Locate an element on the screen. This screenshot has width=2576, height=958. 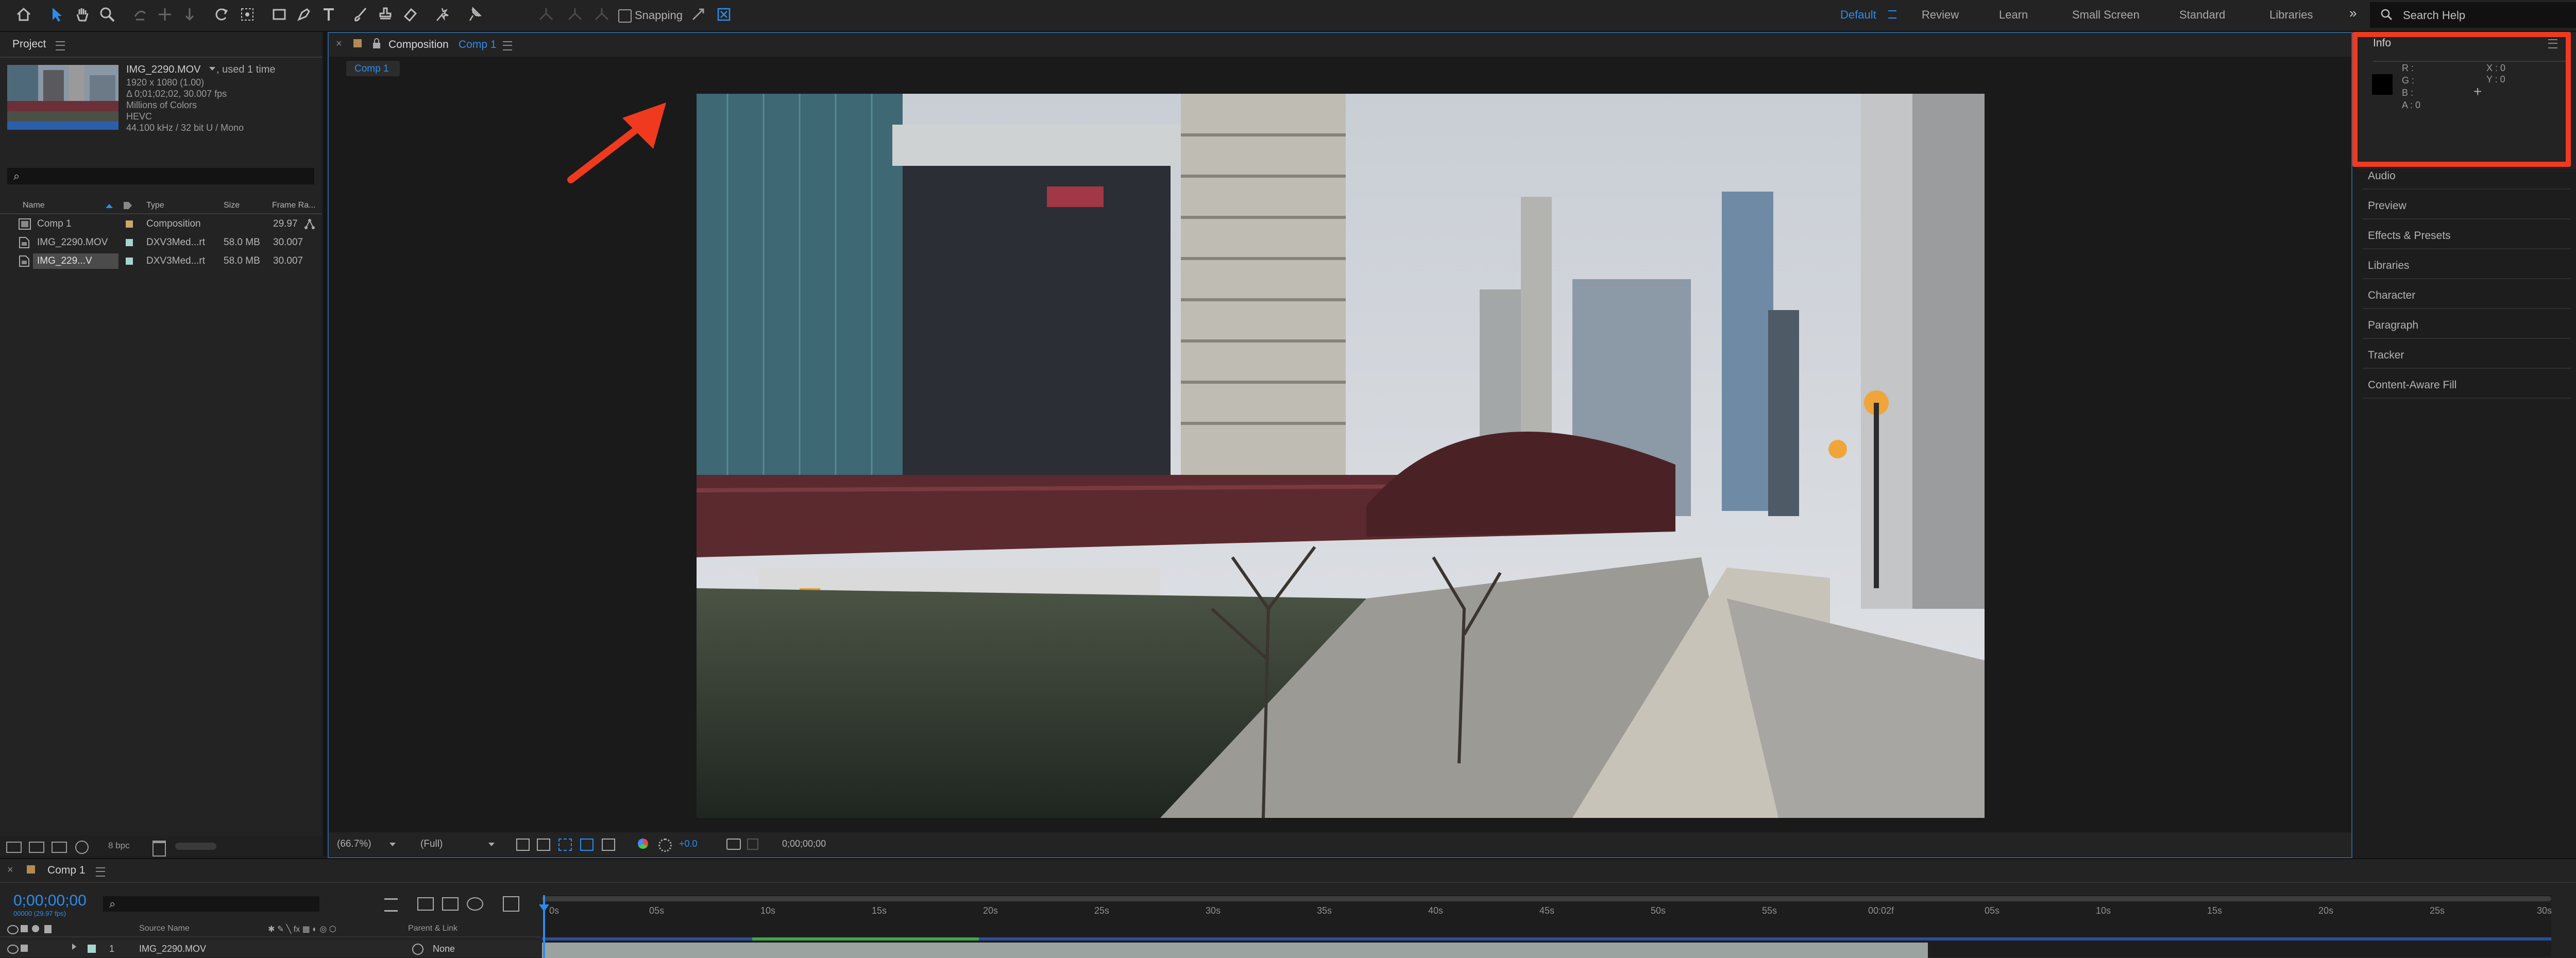
magnification-dropdown: (66.7%) is located at coordinates (354, 844).